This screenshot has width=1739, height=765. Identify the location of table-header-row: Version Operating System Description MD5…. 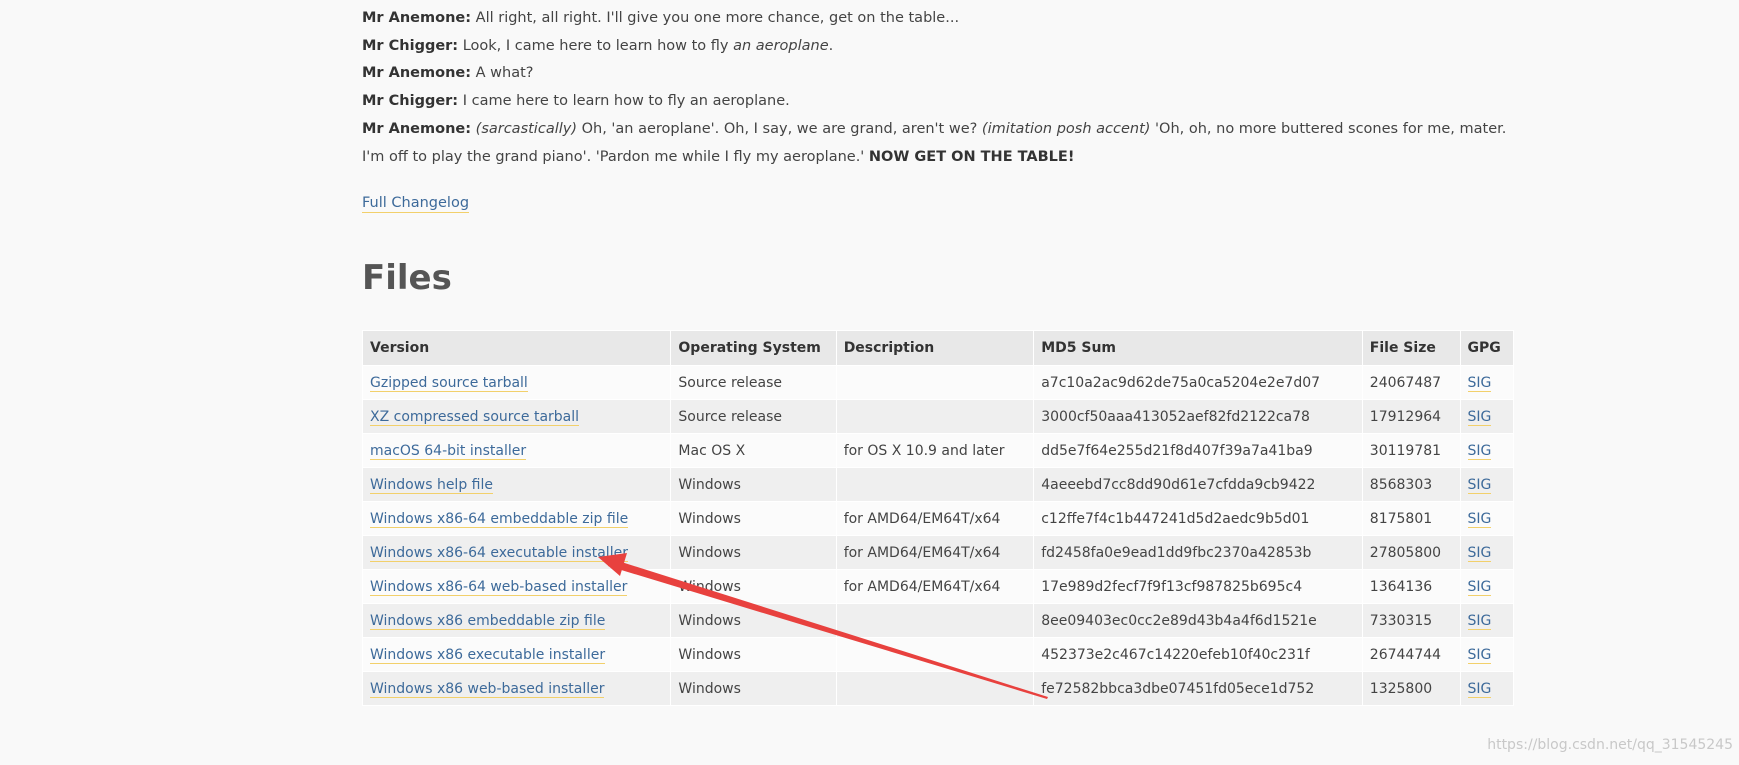
(938, 348).